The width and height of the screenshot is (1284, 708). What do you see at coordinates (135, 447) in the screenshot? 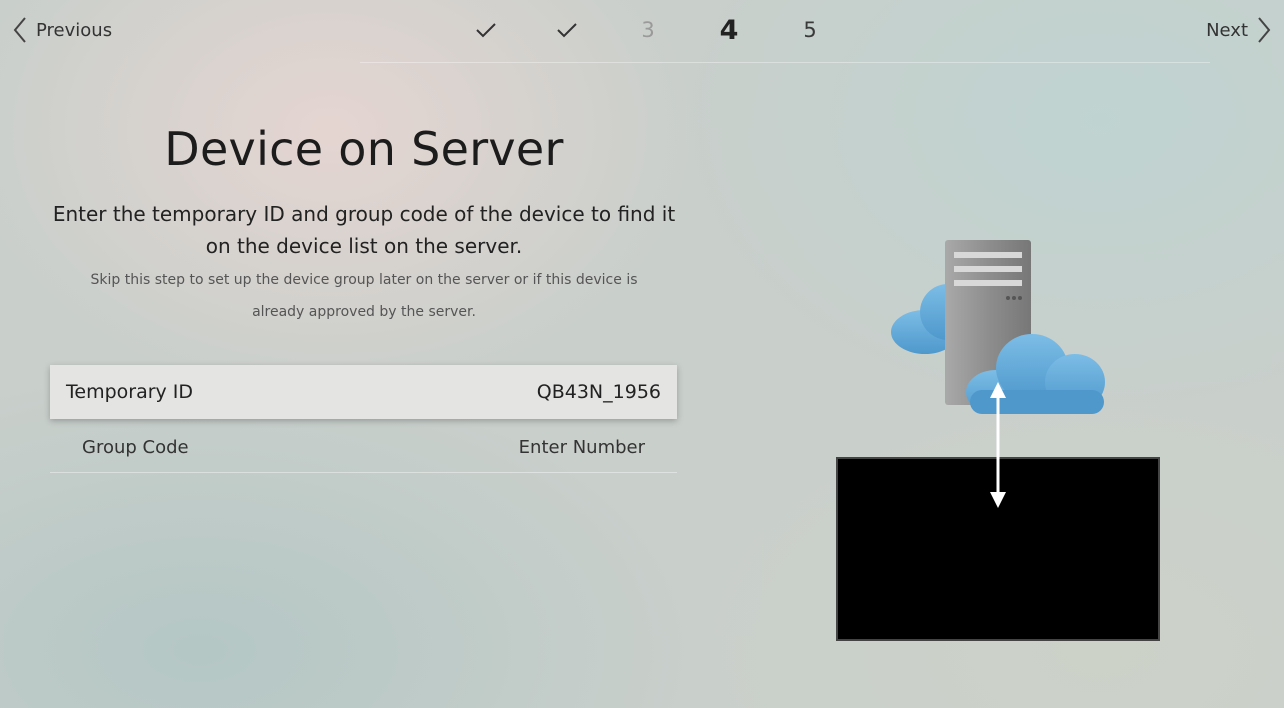
I see `group-code-label: Group Code` at bounding box center [135, 447].